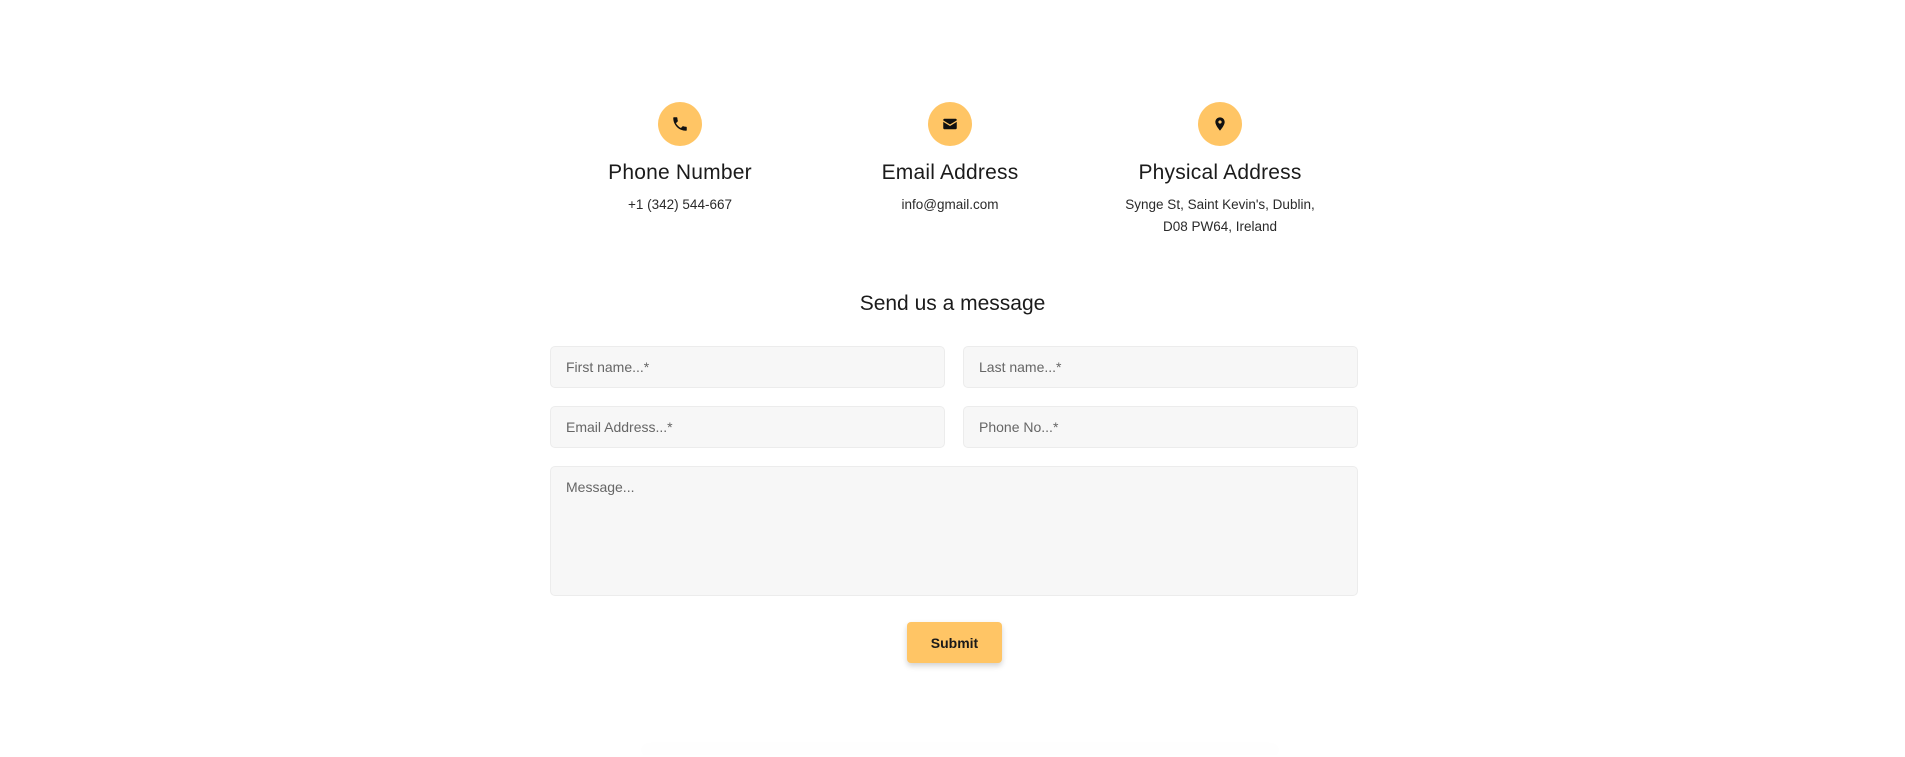  What do you see at coordinates (747, 367) in the screenshot?
I see `first-name-input` at bounding box center [747, 367].